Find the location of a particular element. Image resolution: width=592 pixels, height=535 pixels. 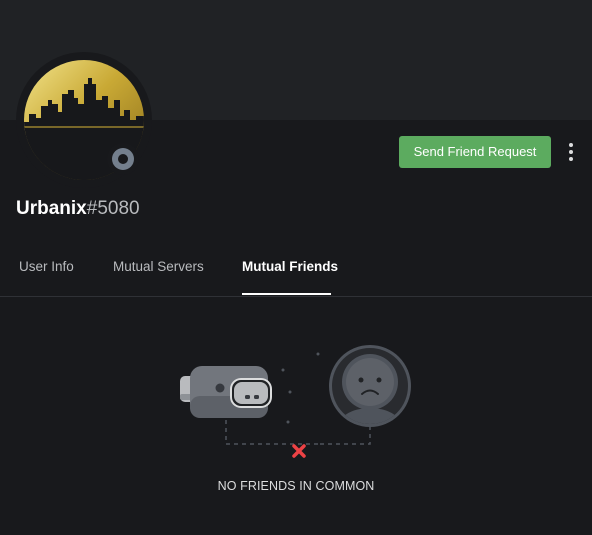

status-indicator is located at coordinates (123, 159).